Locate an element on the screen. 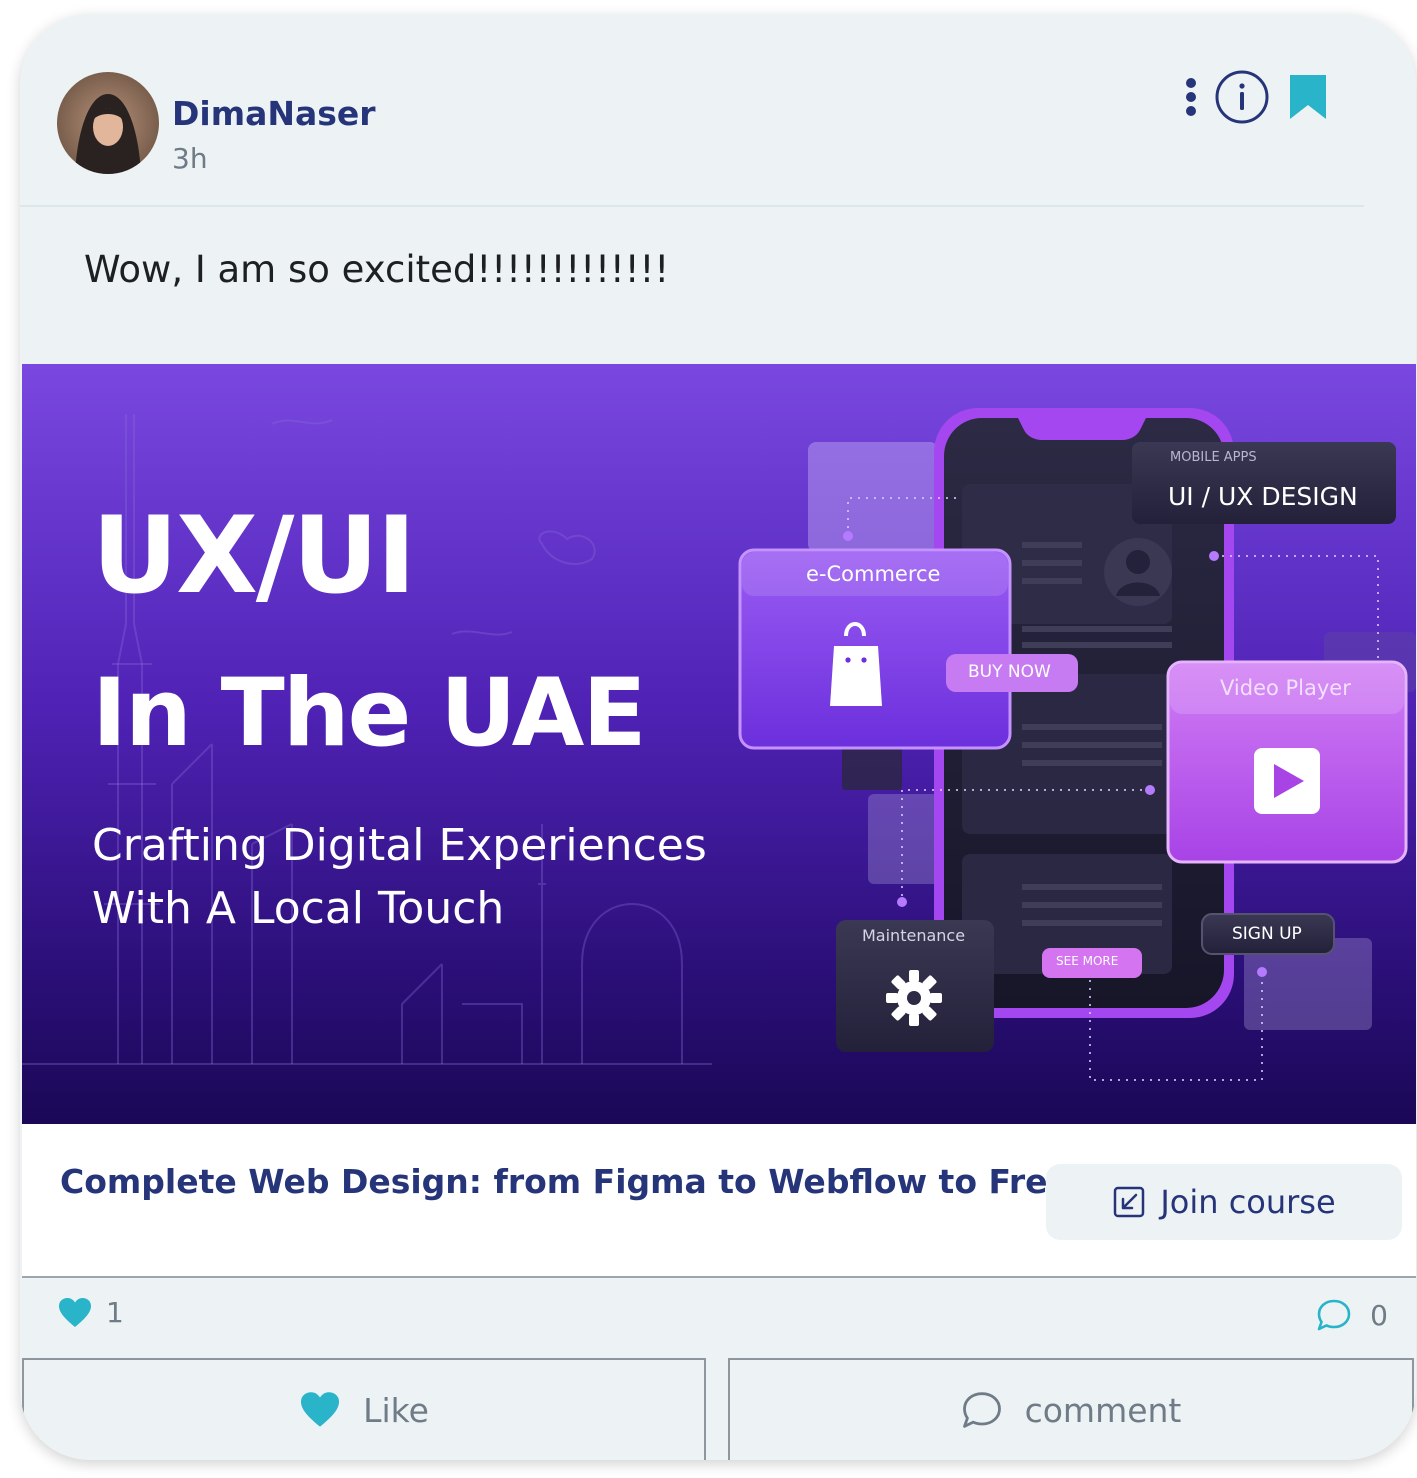 This screenshot has height=1478, width=1417. comment-label: comment is located at coordinates (1103, 1410).